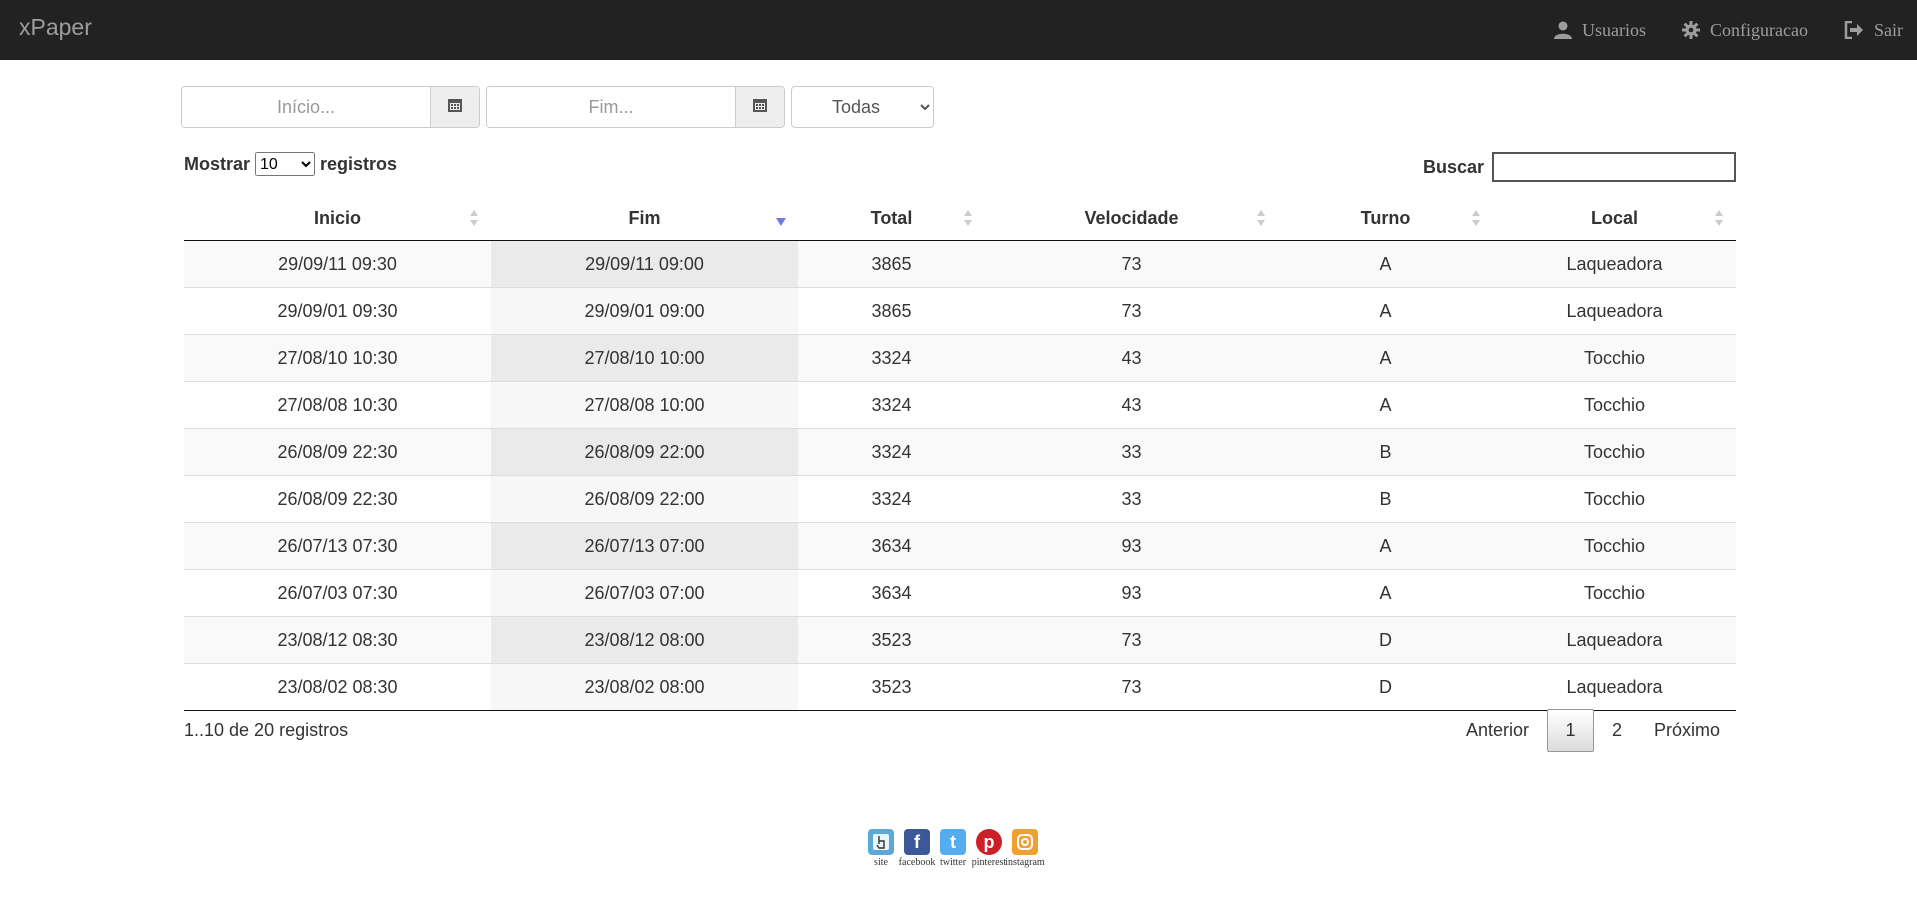 This screenshot has height=917, width=1917. Describe the element at coordinates (337, 593) in the screenshot. I see `cell-inicio: 26/07/03 07:30` at that location.